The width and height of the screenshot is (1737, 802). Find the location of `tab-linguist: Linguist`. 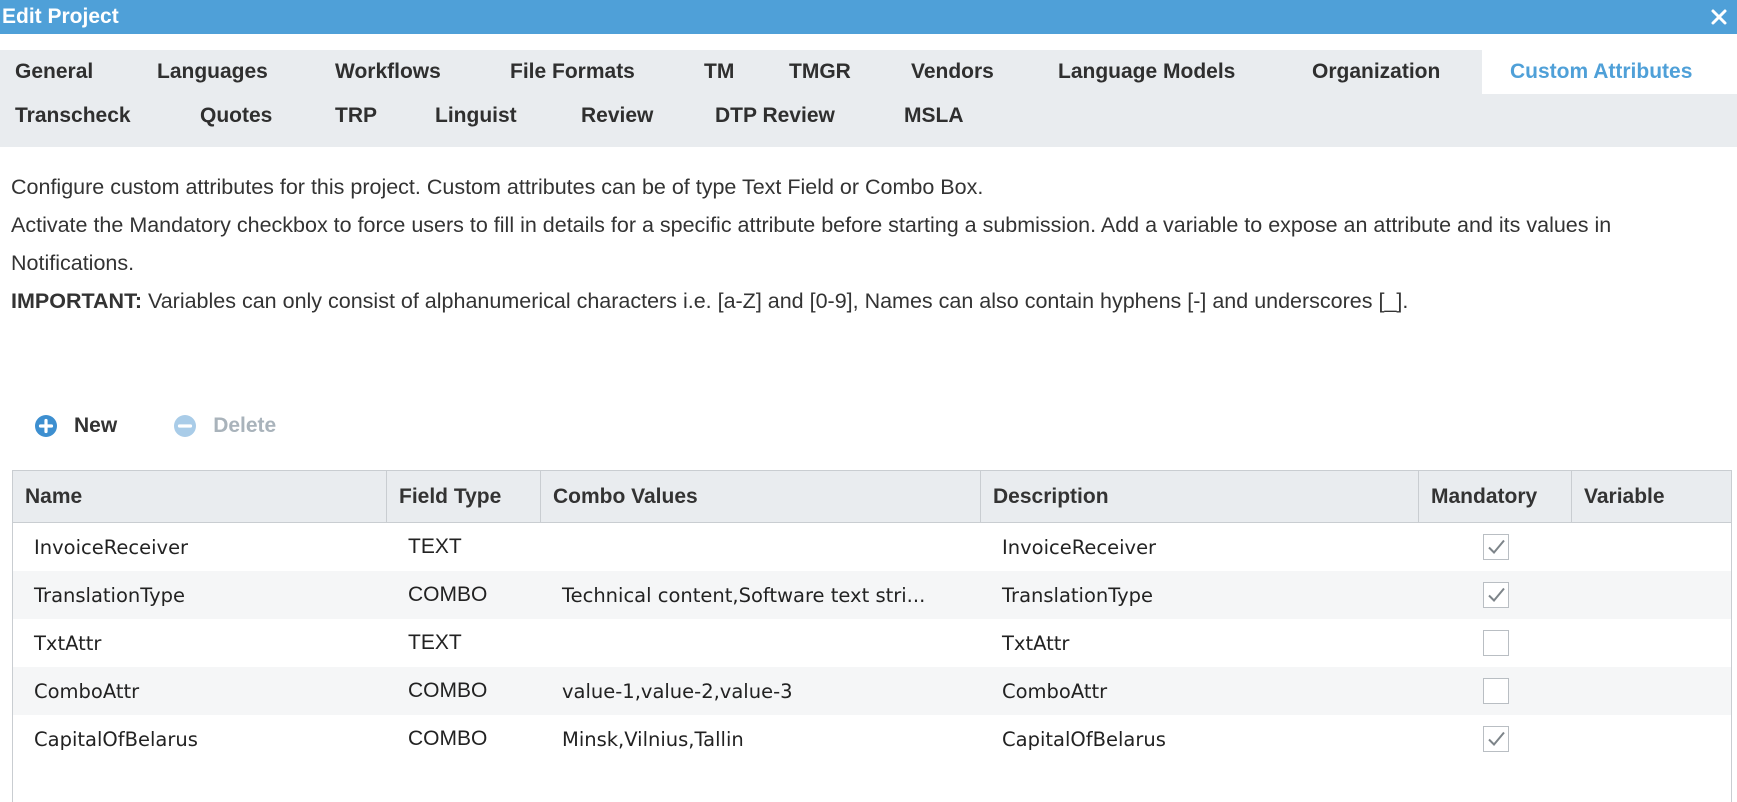

tab-linguist: Linguist is located at coordinates (508, 116).